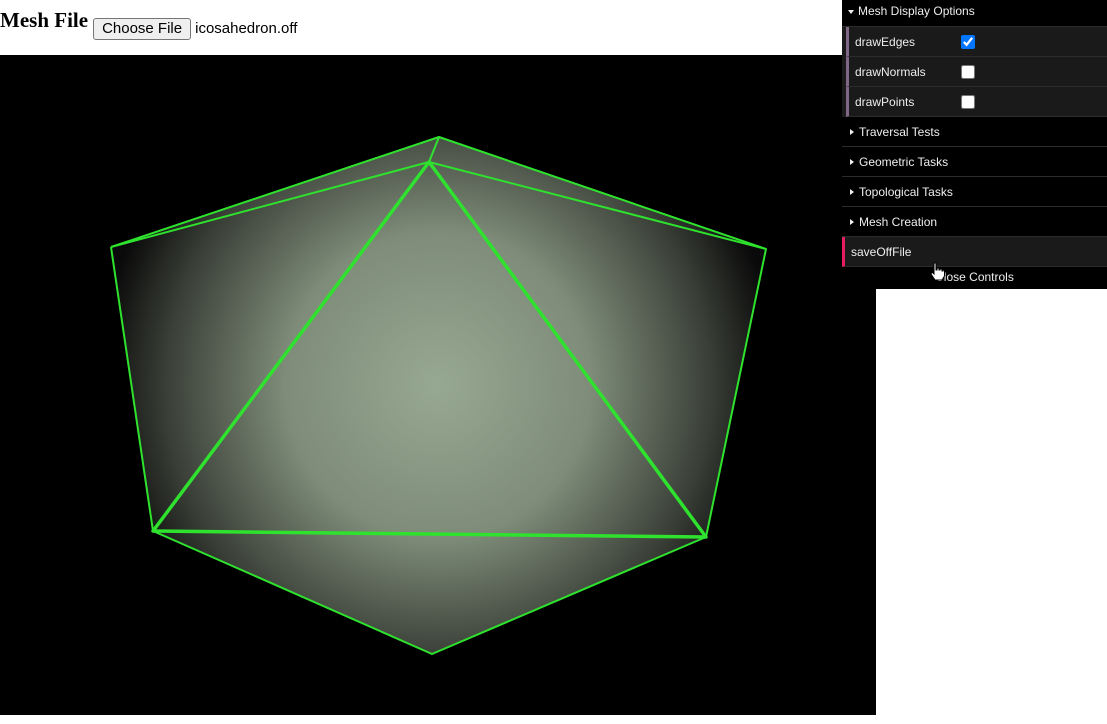  Describe the element at coordinates (974, 252) in the screenshot. I see `save-off-file-button: saveOffFile` at that location.